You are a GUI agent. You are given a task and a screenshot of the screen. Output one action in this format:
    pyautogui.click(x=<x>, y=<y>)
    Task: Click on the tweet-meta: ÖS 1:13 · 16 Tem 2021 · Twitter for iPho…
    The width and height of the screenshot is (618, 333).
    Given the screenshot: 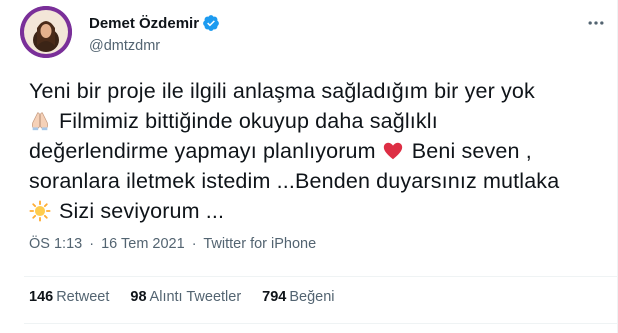 What is the action you would take?
    pyautogui.click(x=172, y=244)
    